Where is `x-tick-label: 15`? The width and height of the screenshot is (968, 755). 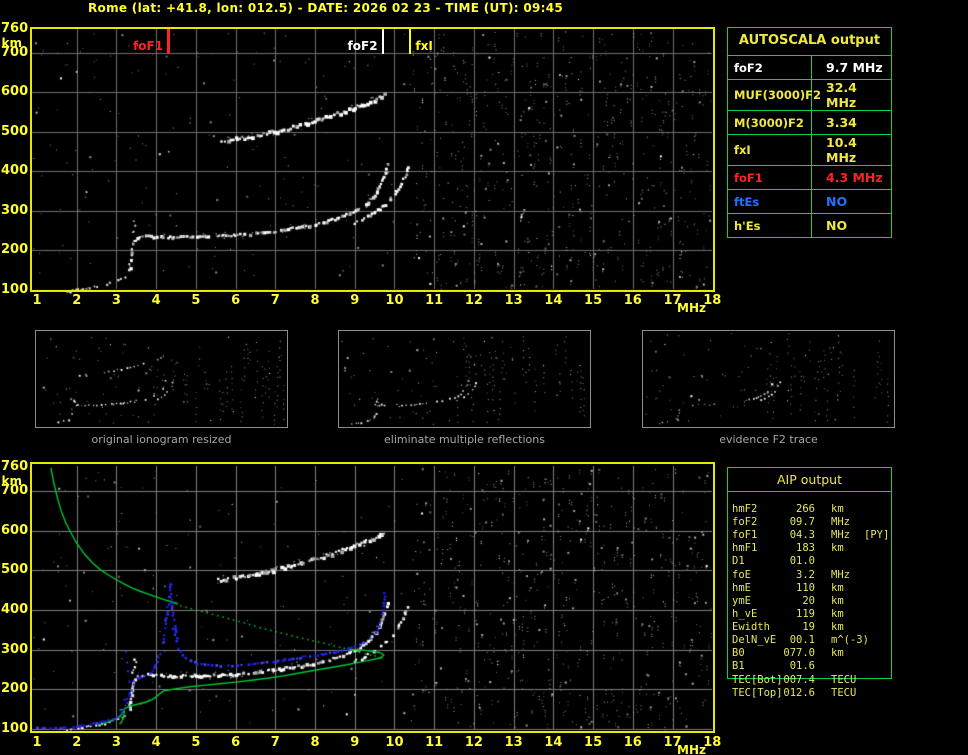
x-tick-label: 15 is located at coordinates (593, 742).